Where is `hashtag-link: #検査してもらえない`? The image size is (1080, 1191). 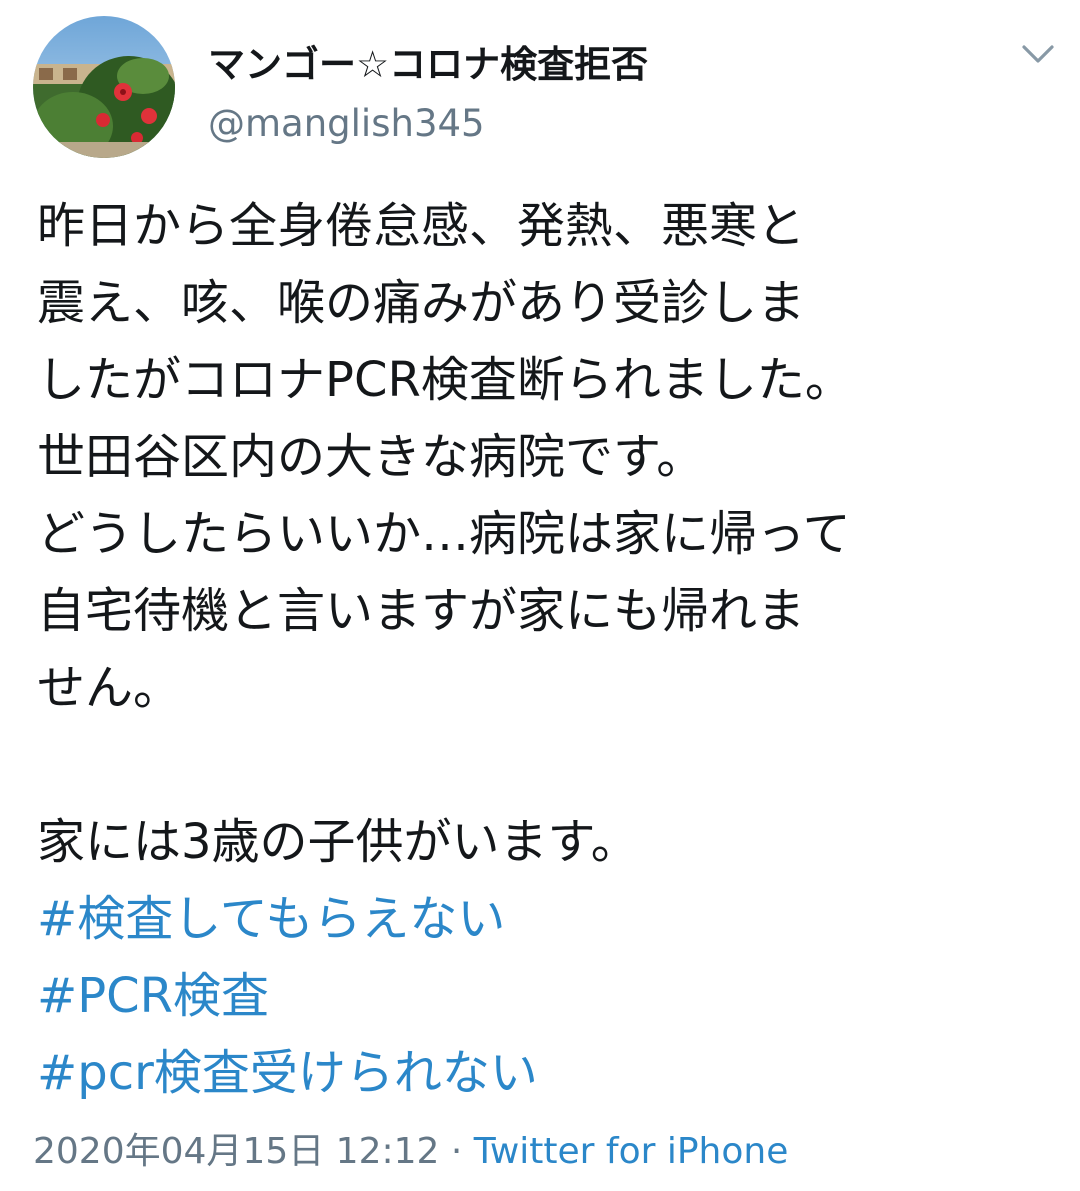
hashtag-link: #検査してもらえない is located at coordinates (542, 919).